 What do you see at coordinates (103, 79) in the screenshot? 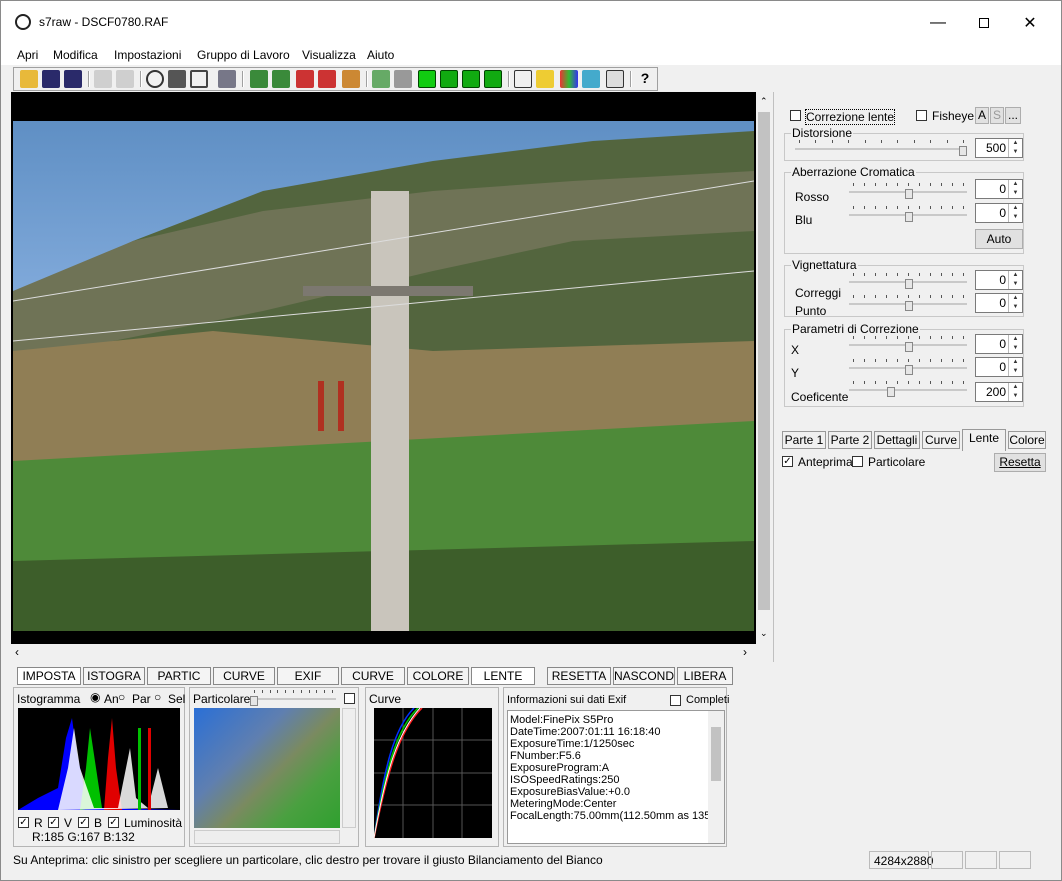
I see `copy-icon` at bounding box center [103, 79].